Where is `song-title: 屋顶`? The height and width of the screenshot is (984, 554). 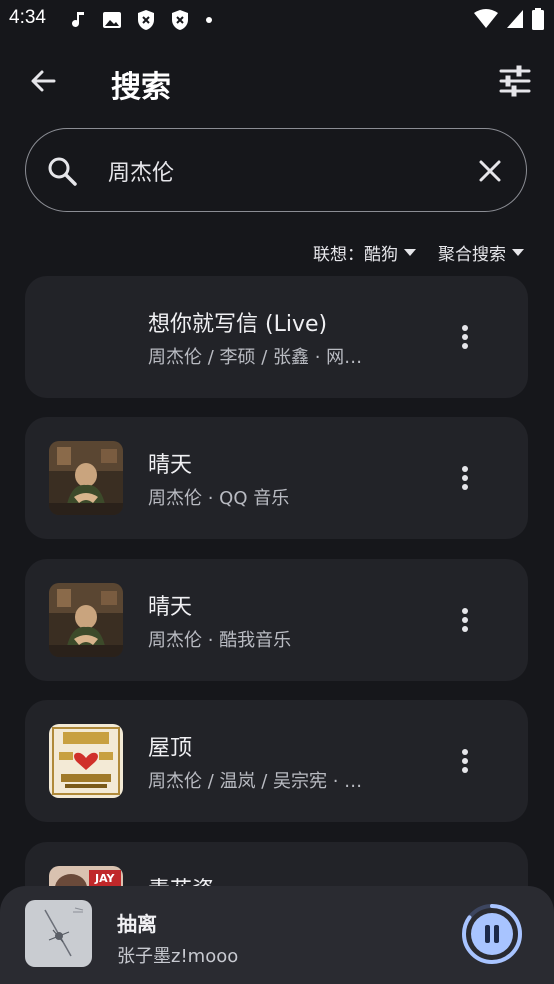
song-title: 屋顶 is located at coordinates (170, 748).